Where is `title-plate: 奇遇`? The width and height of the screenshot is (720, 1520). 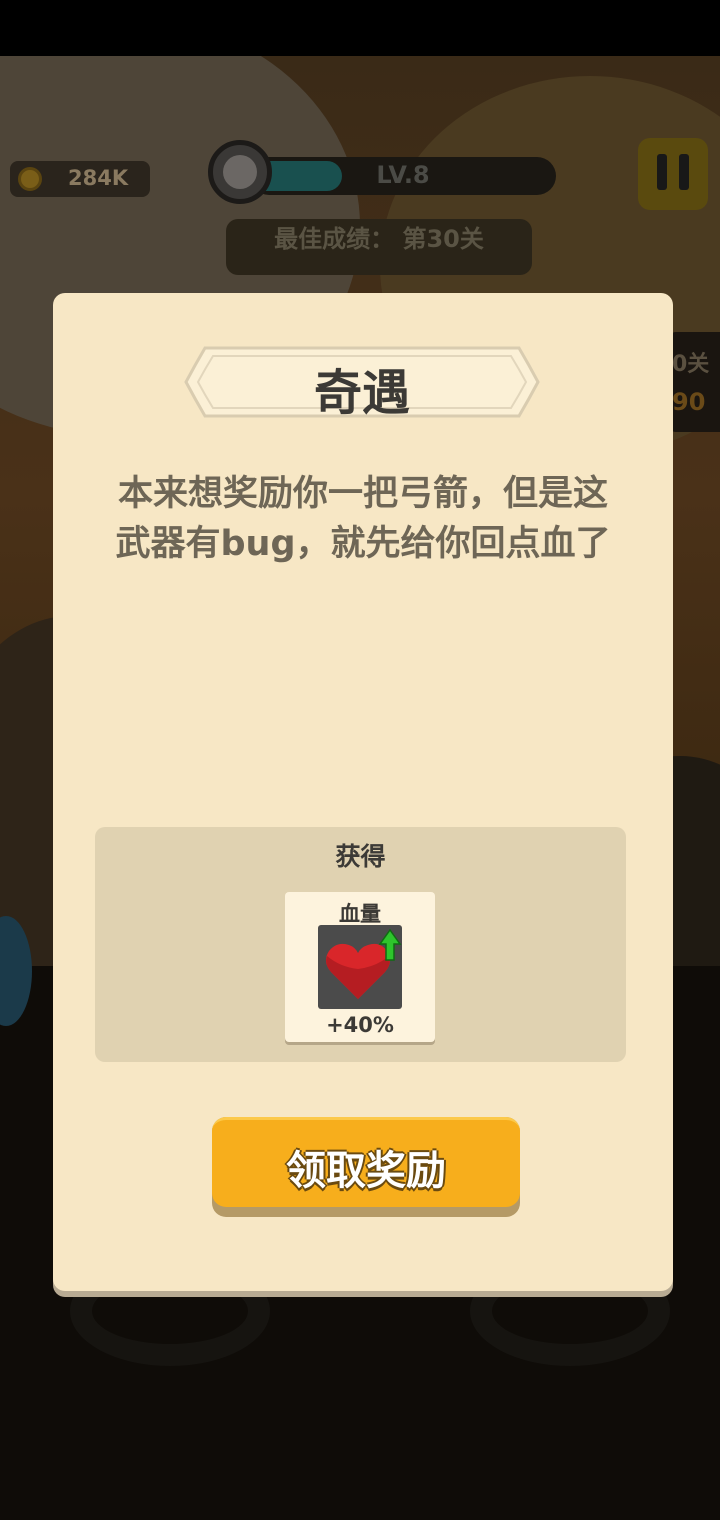 title-plate: 奇遇 is located at coordinates (362, 383).